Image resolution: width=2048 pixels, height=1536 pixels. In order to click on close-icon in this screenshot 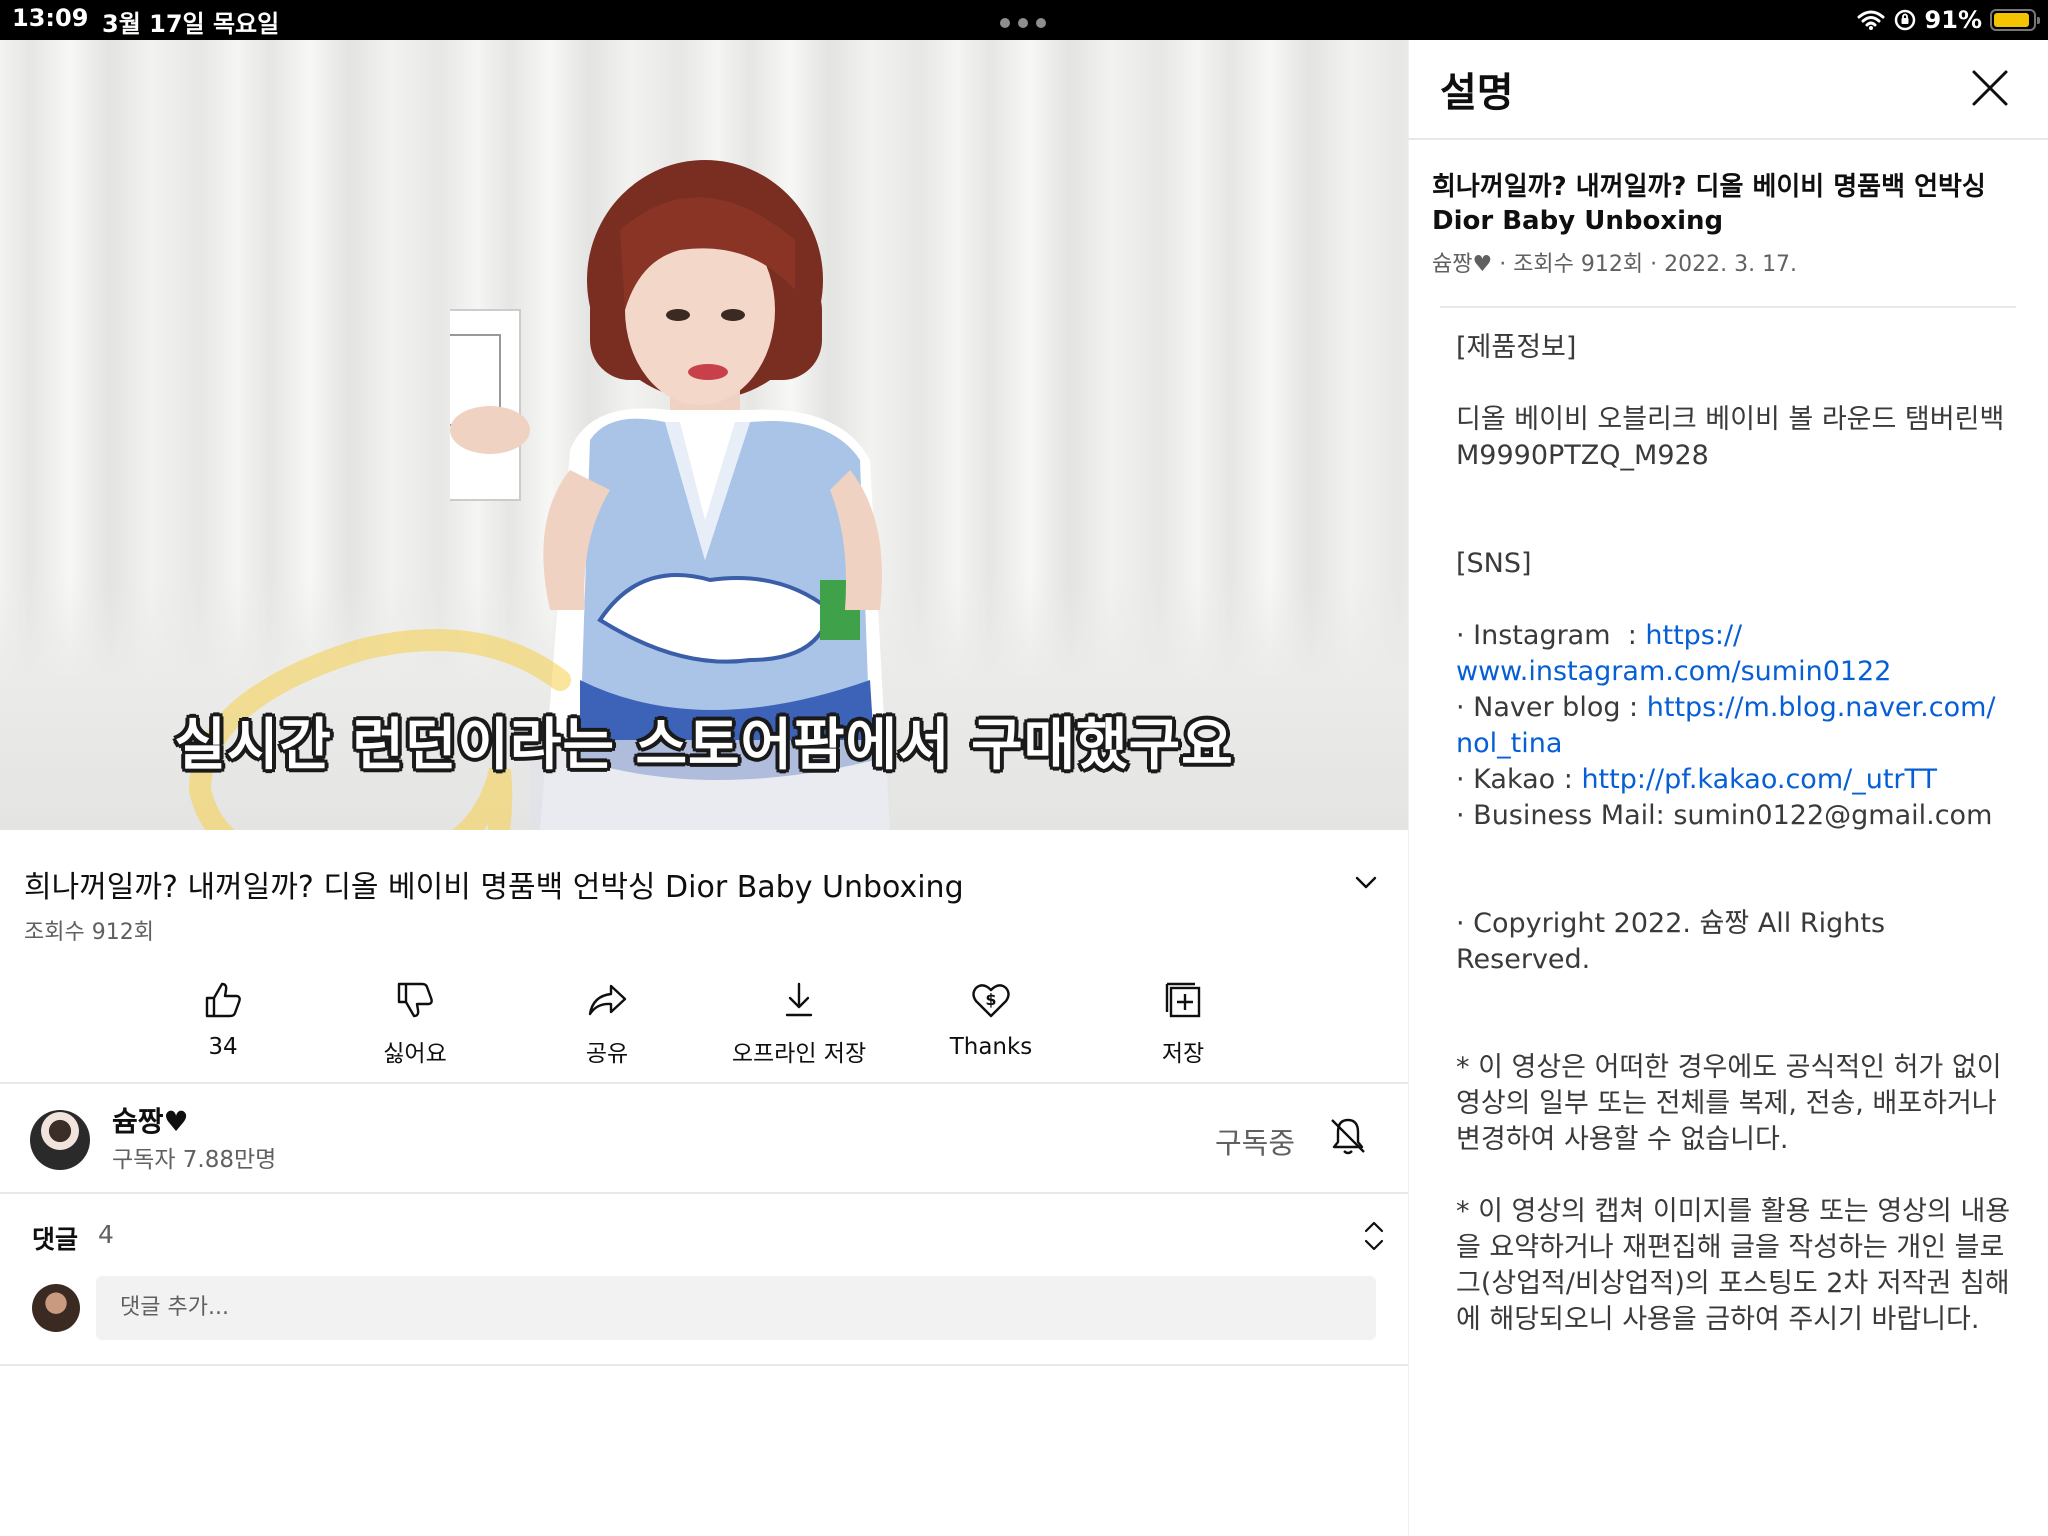, I will do `click(1990, 88)`.